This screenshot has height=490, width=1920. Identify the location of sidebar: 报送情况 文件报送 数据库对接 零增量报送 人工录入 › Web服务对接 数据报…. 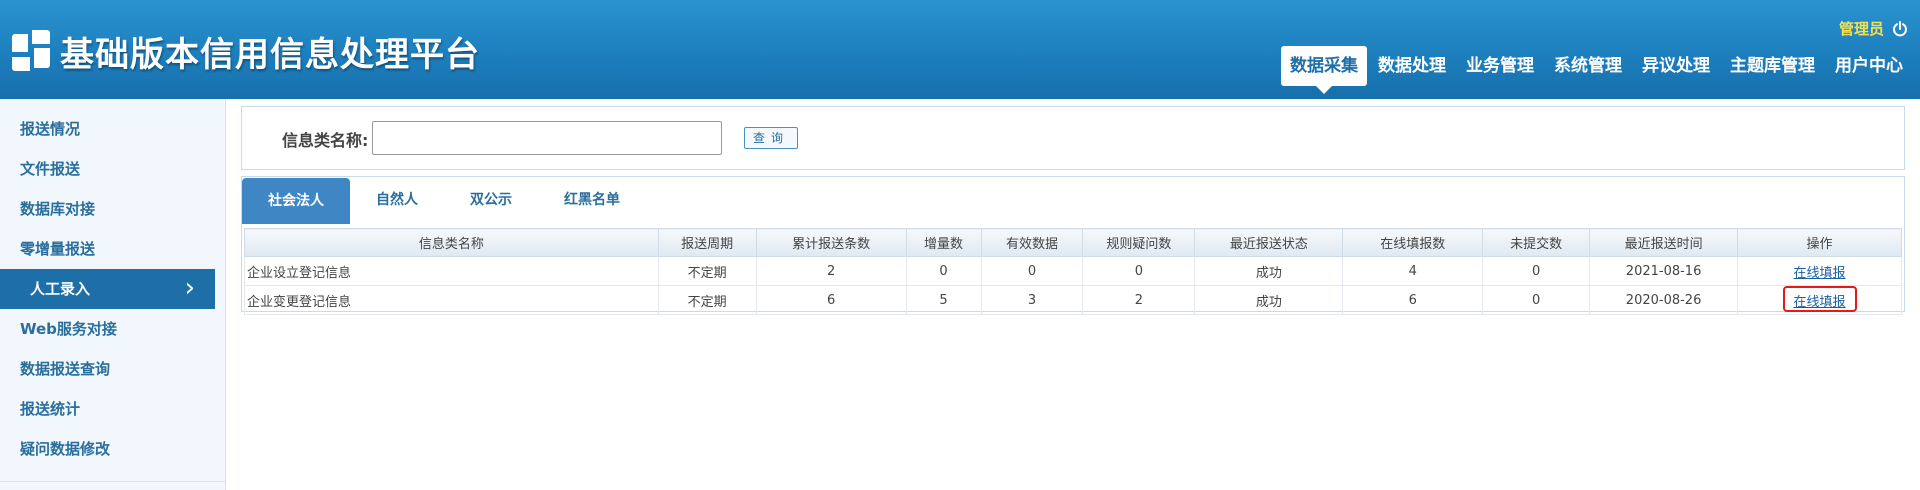
(113, 294).